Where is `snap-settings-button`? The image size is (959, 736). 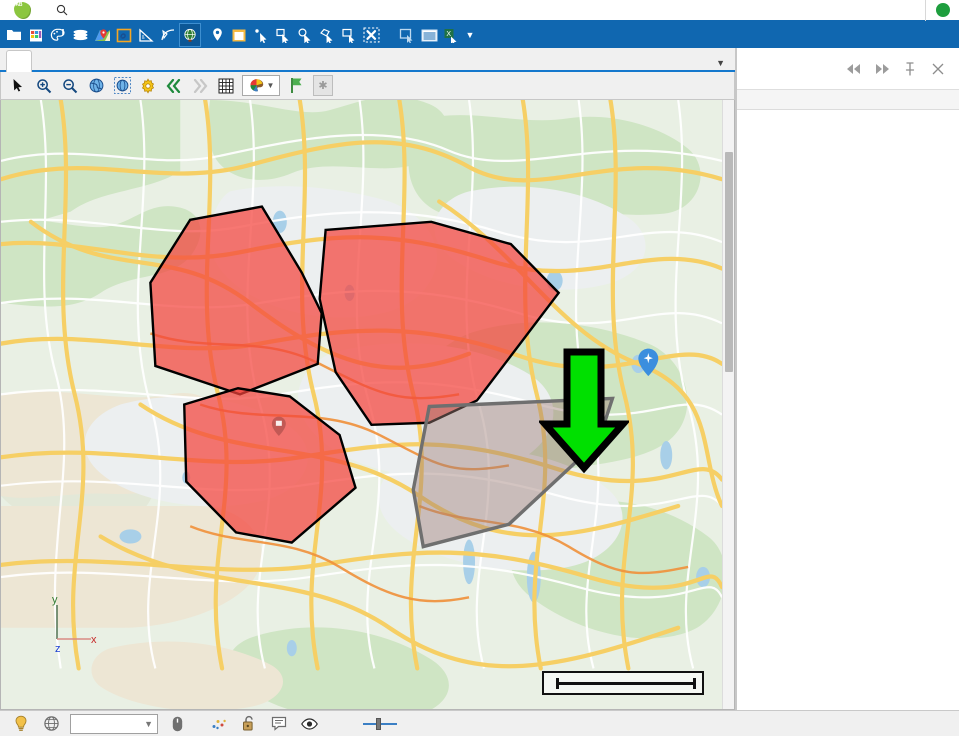
snap-settings-button is located at coordinates (219, 724).